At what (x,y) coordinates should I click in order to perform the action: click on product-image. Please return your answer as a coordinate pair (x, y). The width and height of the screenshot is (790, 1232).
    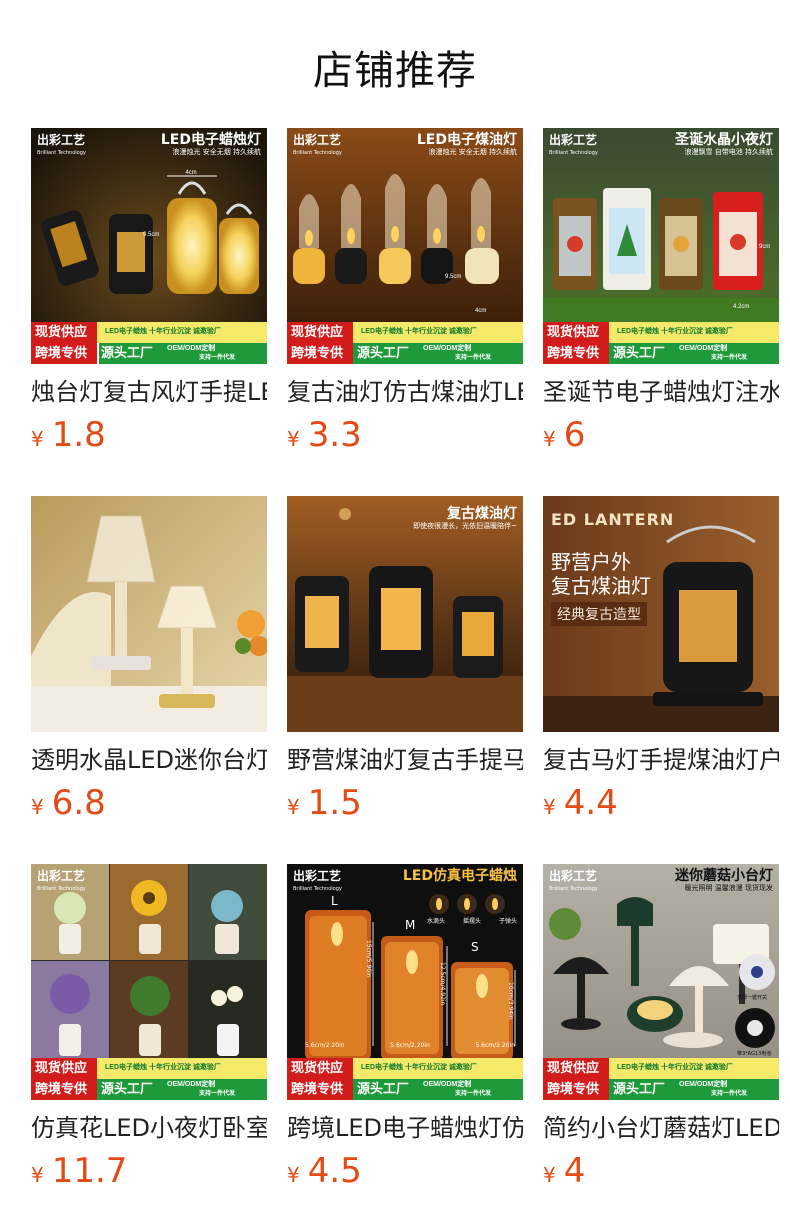
    Looking at the image, I should click on (149, 614).